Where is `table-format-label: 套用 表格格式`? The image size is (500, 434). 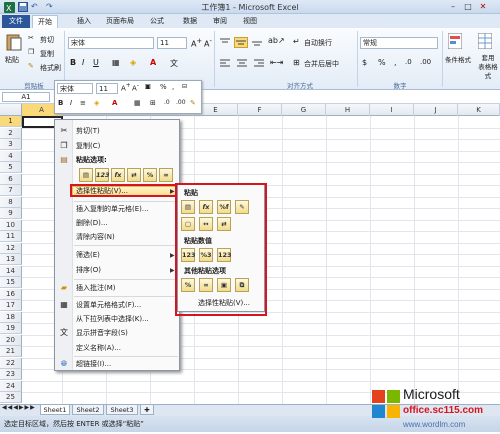
table-format-label: 套用 表格格式 is located at coordinates (488, 67).